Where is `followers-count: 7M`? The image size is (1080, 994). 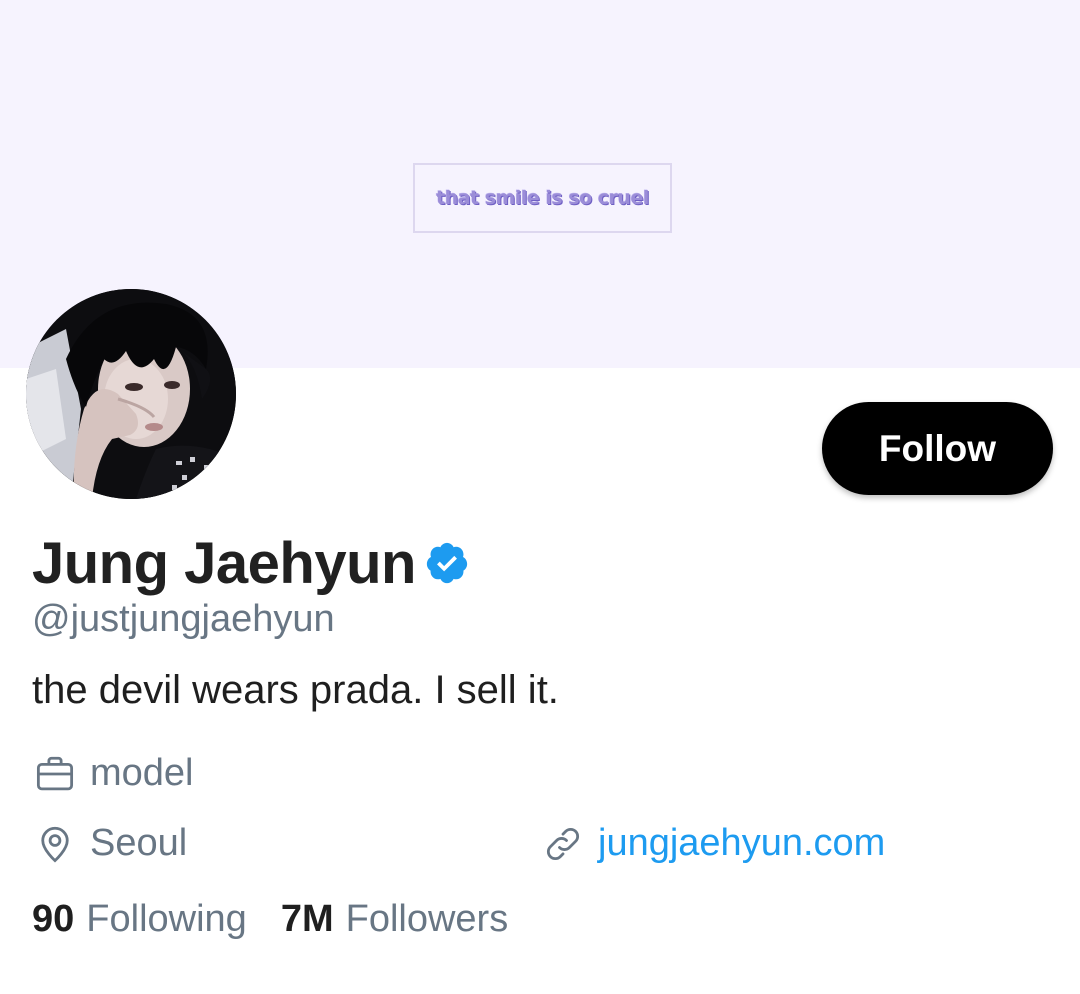 followers-count: 7M is located at coordinates (307, 919).